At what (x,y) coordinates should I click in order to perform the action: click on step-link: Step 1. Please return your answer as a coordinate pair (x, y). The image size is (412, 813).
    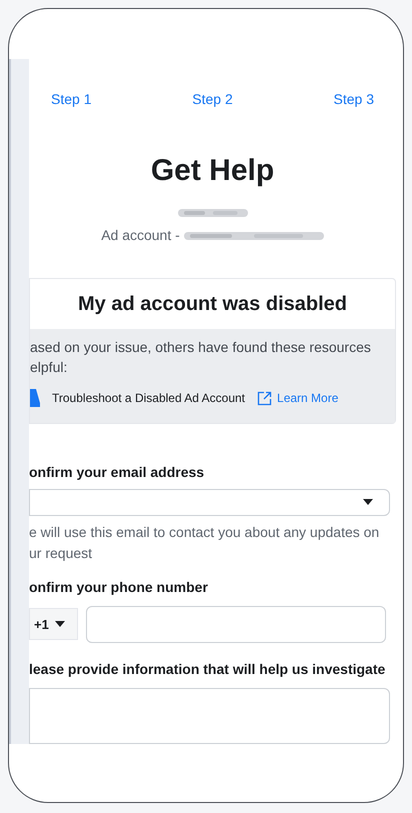
    Looking at the image, I should click on (71, 99).